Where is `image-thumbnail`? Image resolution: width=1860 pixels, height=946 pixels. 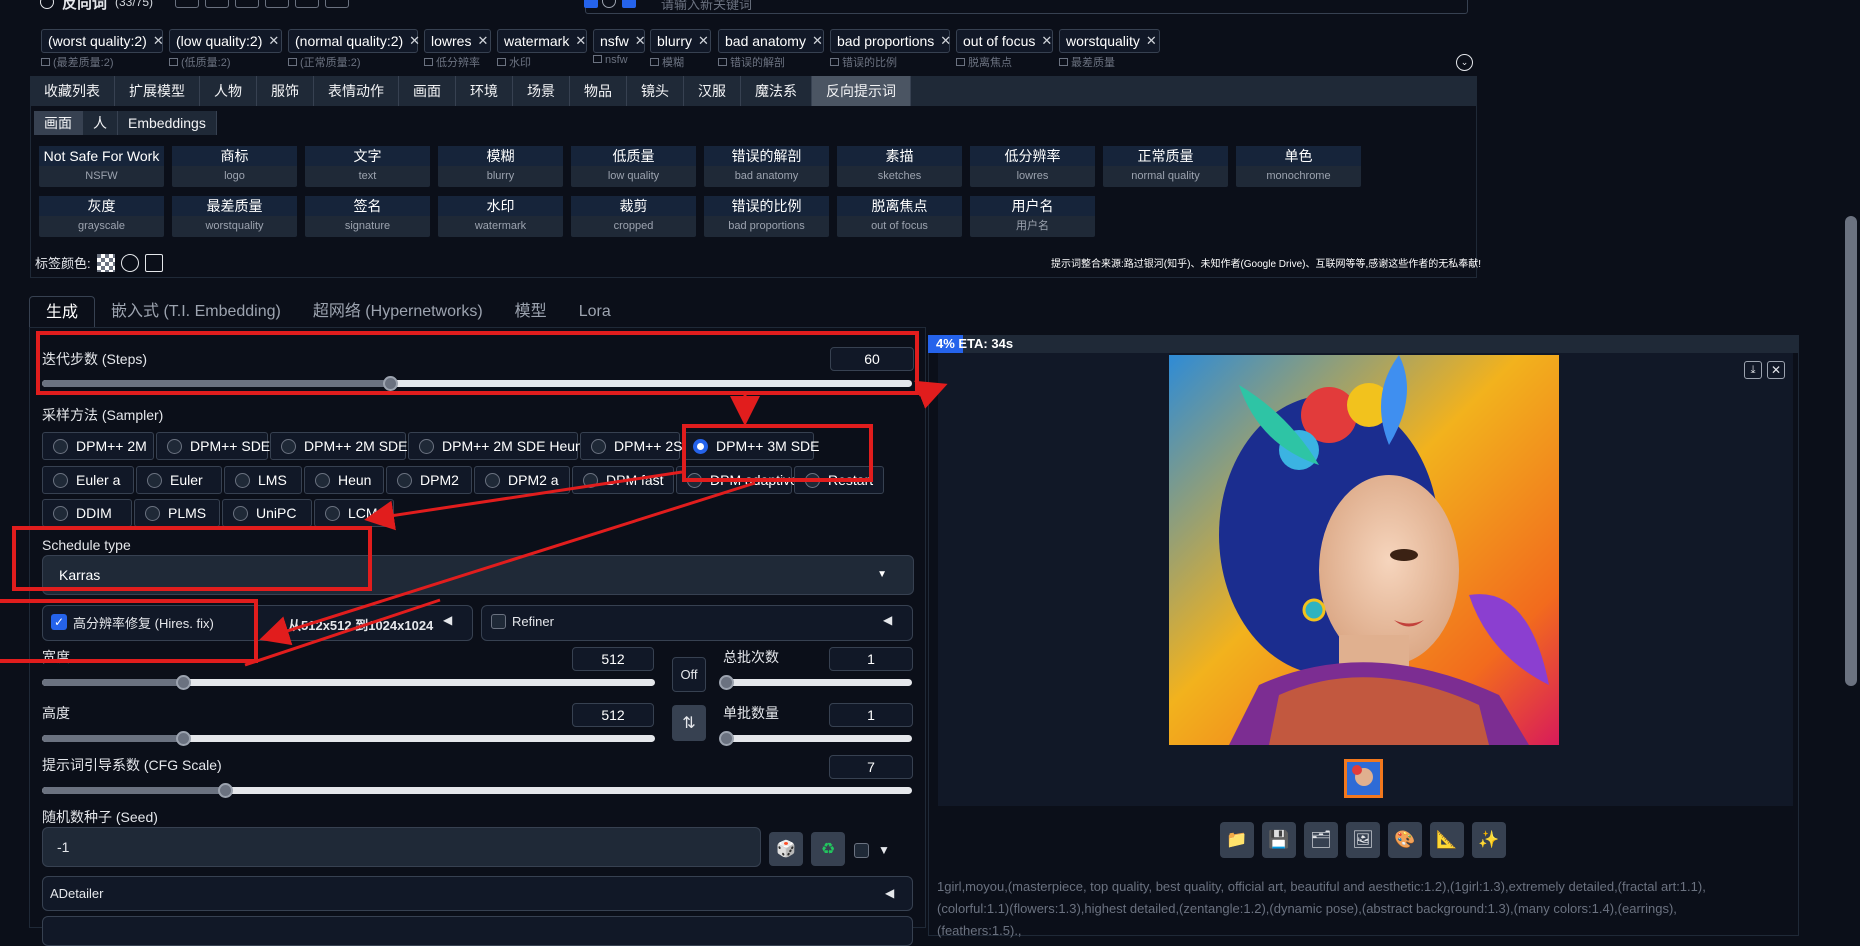
image-thumbnail is located at coordinates (1363, 778).